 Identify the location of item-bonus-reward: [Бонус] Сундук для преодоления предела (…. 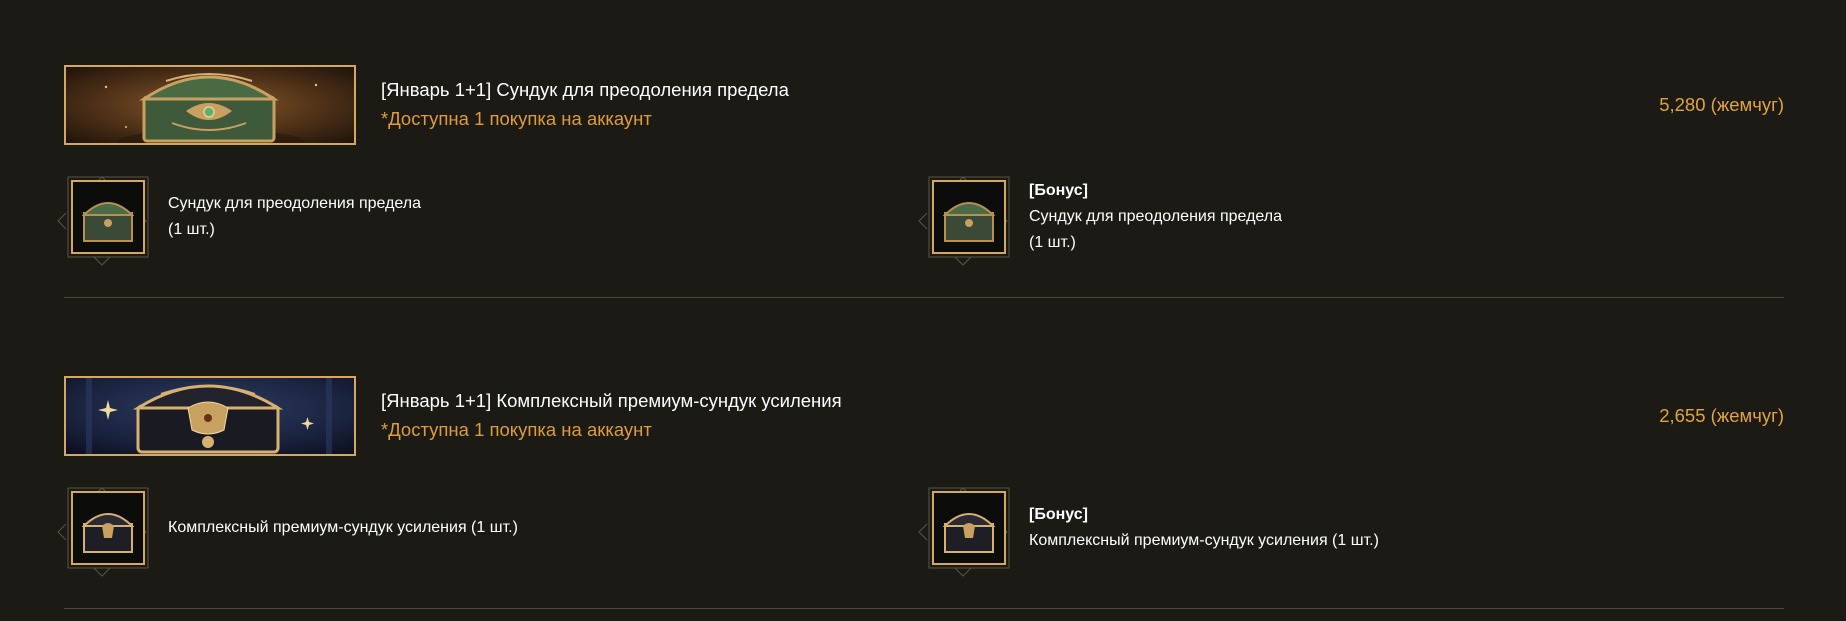
(1265, 219).